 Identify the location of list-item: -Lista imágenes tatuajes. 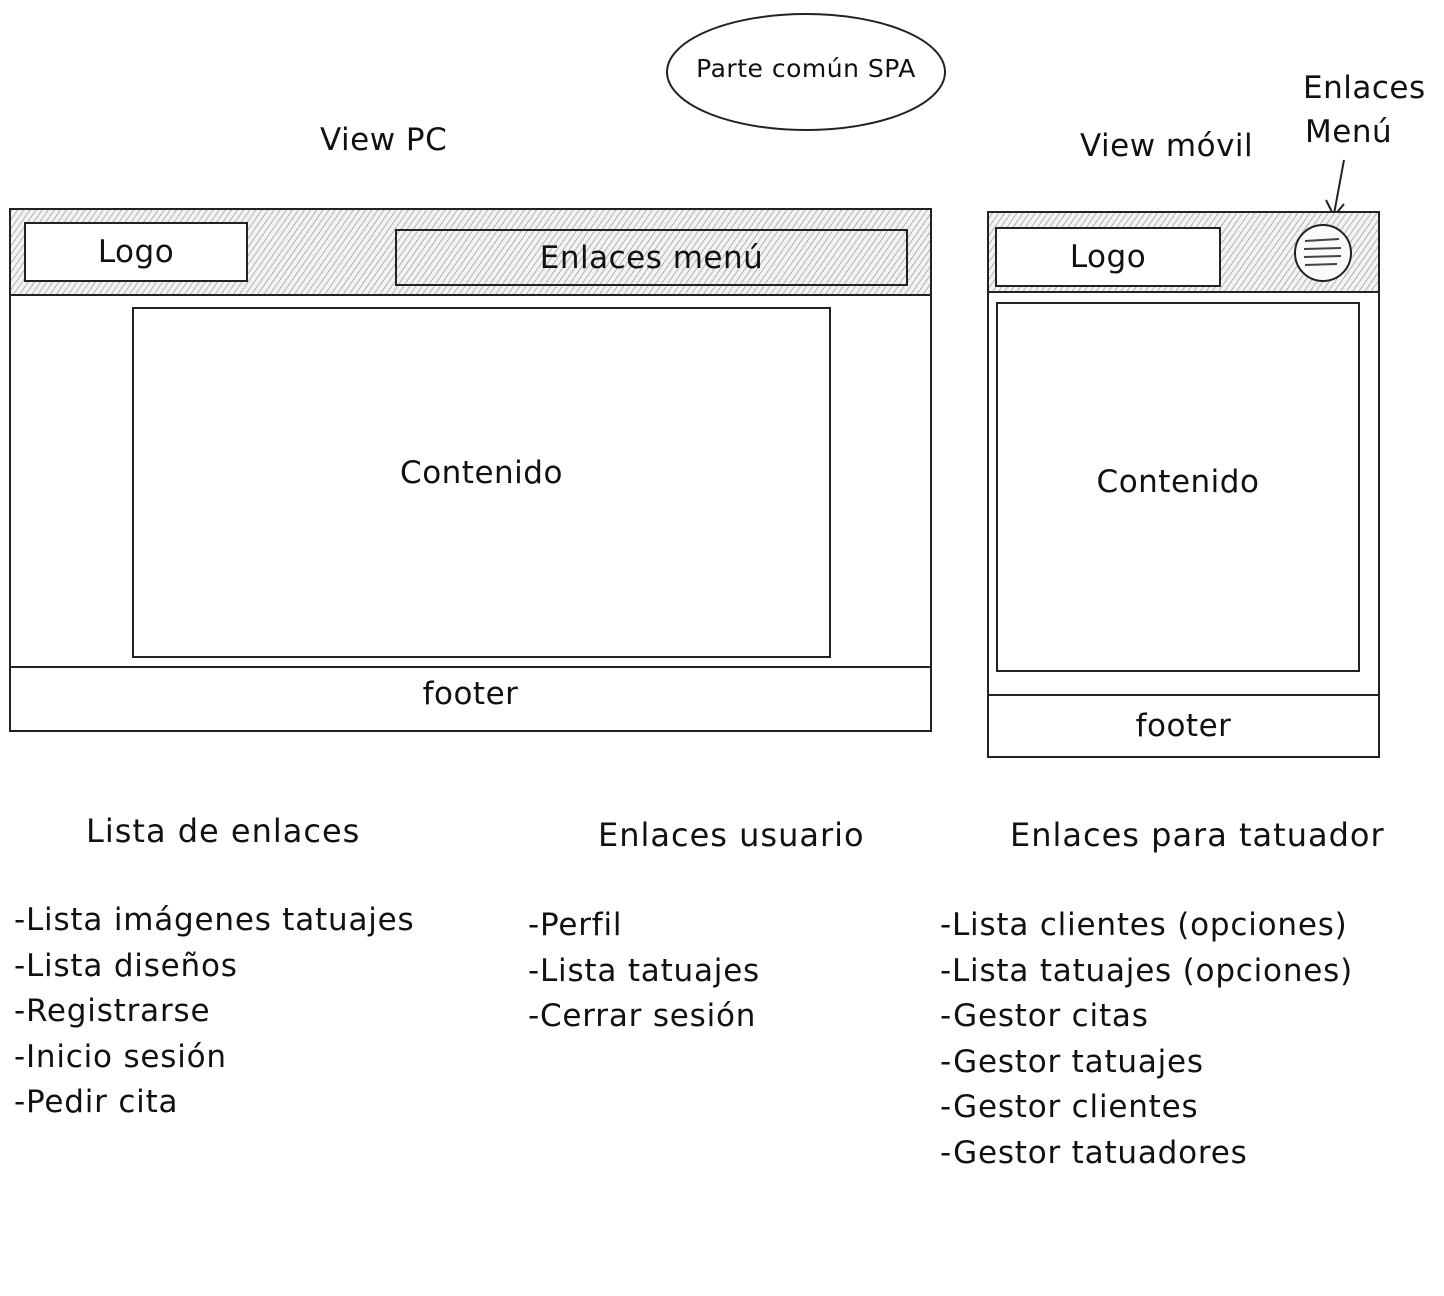
(214, 920).